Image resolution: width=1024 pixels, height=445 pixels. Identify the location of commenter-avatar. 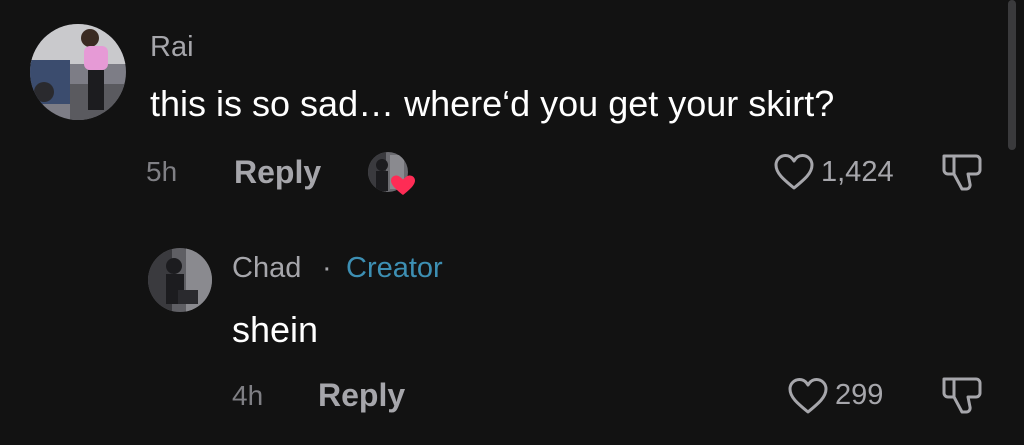
(78, 72).